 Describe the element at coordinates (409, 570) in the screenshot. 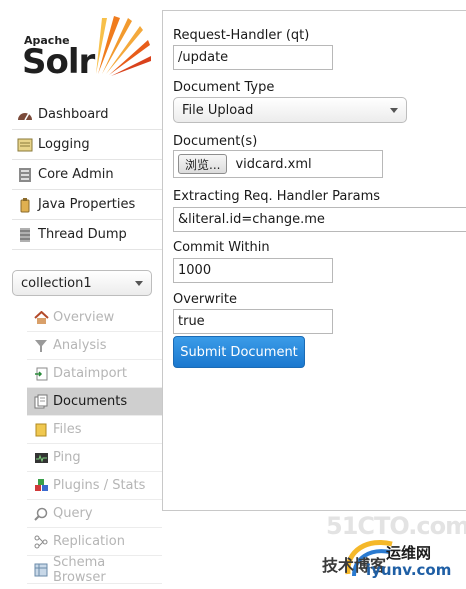

I see `watermark-domain: iyunv.com` at that location.